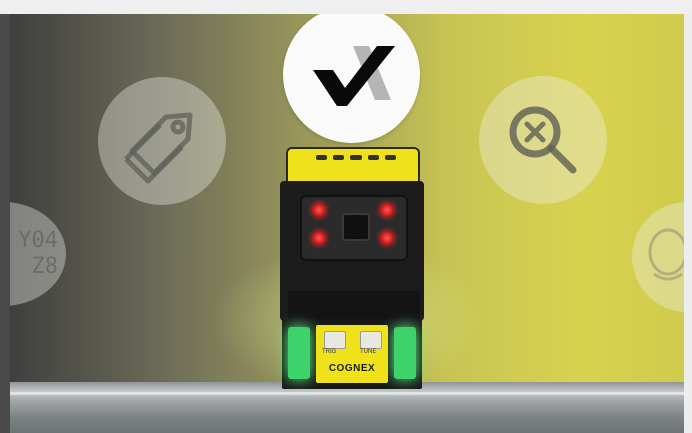 The image size is (692, 433). I want to click on camera-base: TRIG TUNE COGNEX, so click(352, 354).